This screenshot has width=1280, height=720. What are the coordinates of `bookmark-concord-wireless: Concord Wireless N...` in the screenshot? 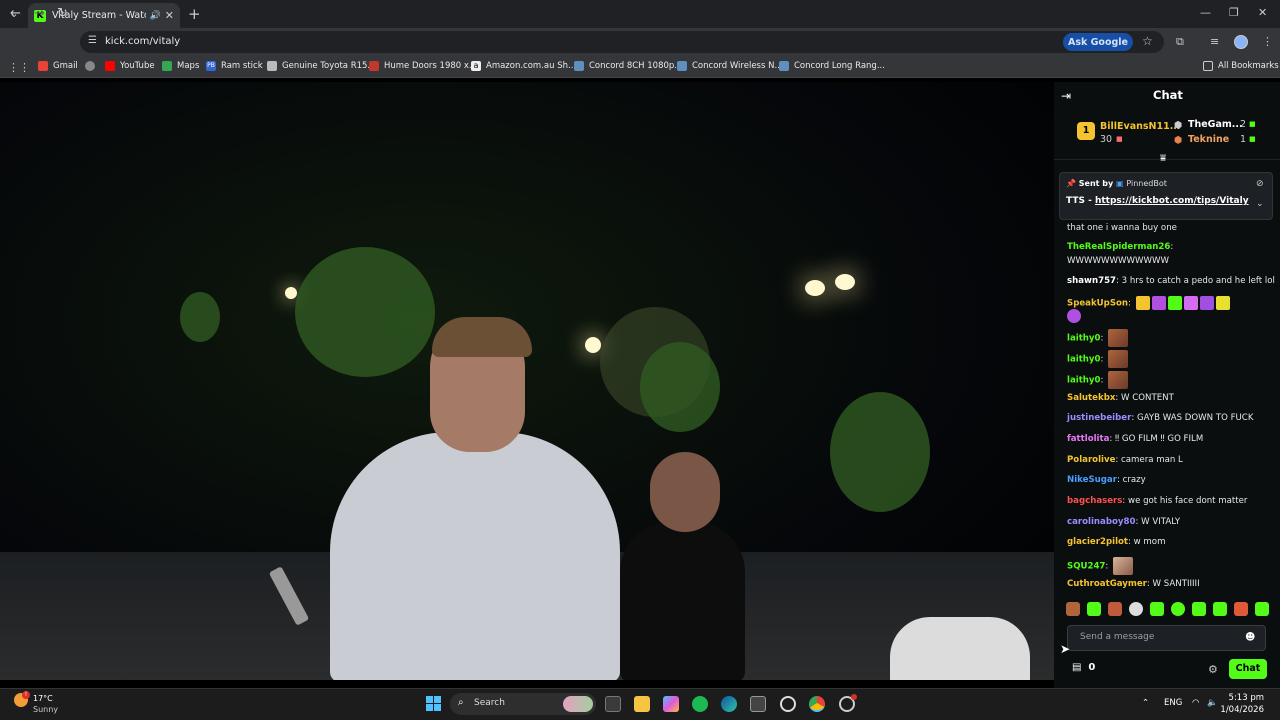 It's located at (730, 66).